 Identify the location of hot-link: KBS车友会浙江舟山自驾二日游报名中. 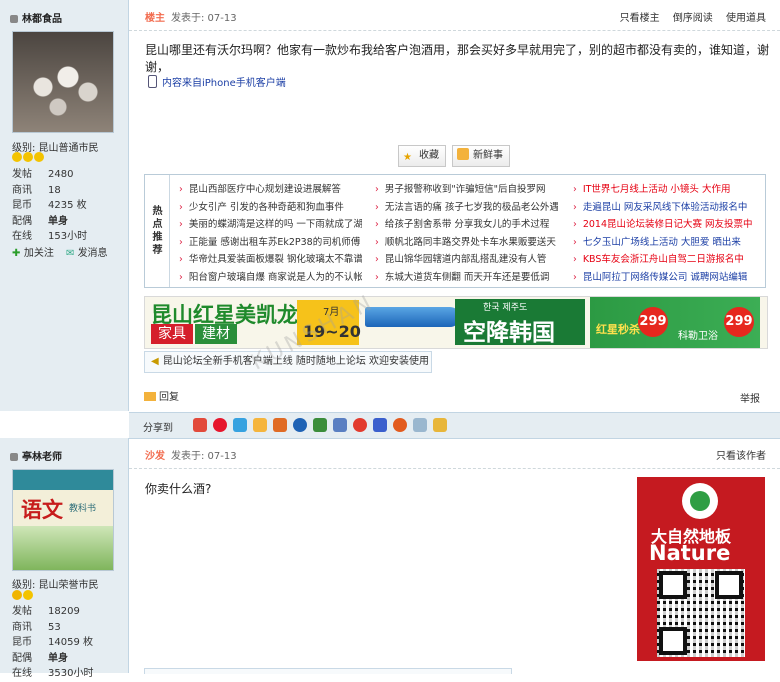
(664, 260).